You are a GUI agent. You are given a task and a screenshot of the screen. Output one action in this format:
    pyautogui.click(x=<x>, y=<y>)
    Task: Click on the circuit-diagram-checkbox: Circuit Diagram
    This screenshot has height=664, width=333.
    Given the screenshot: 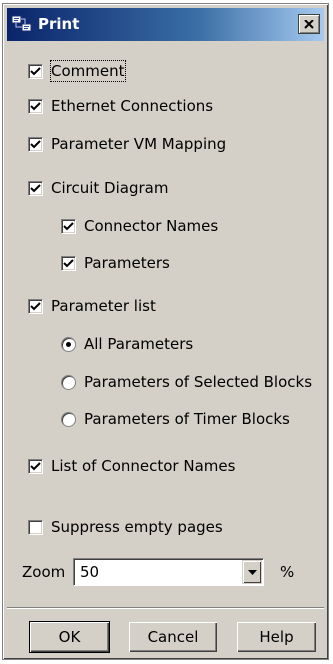 What is the action you would take?
    pyautogui.click(x=98, y=188)
    